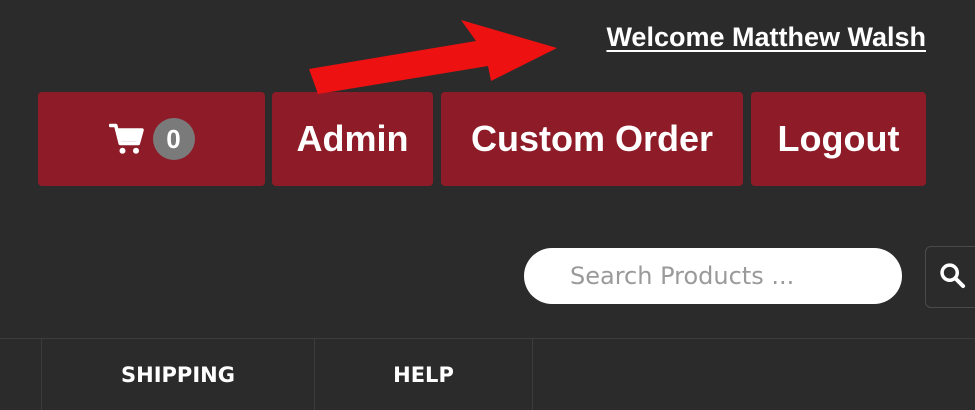 This screenshot has width=975, height=410. Describe the element at coordinates (713, 276) in the screenshot. I see `search-input` at that location.